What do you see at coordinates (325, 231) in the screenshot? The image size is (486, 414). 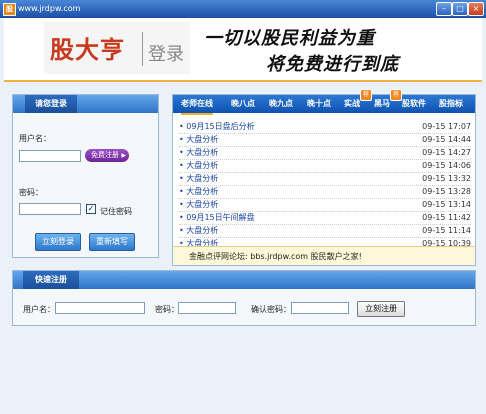 I see `news-item: • 大盘分析 09-15 11:14` at bounding box center [325, 231].